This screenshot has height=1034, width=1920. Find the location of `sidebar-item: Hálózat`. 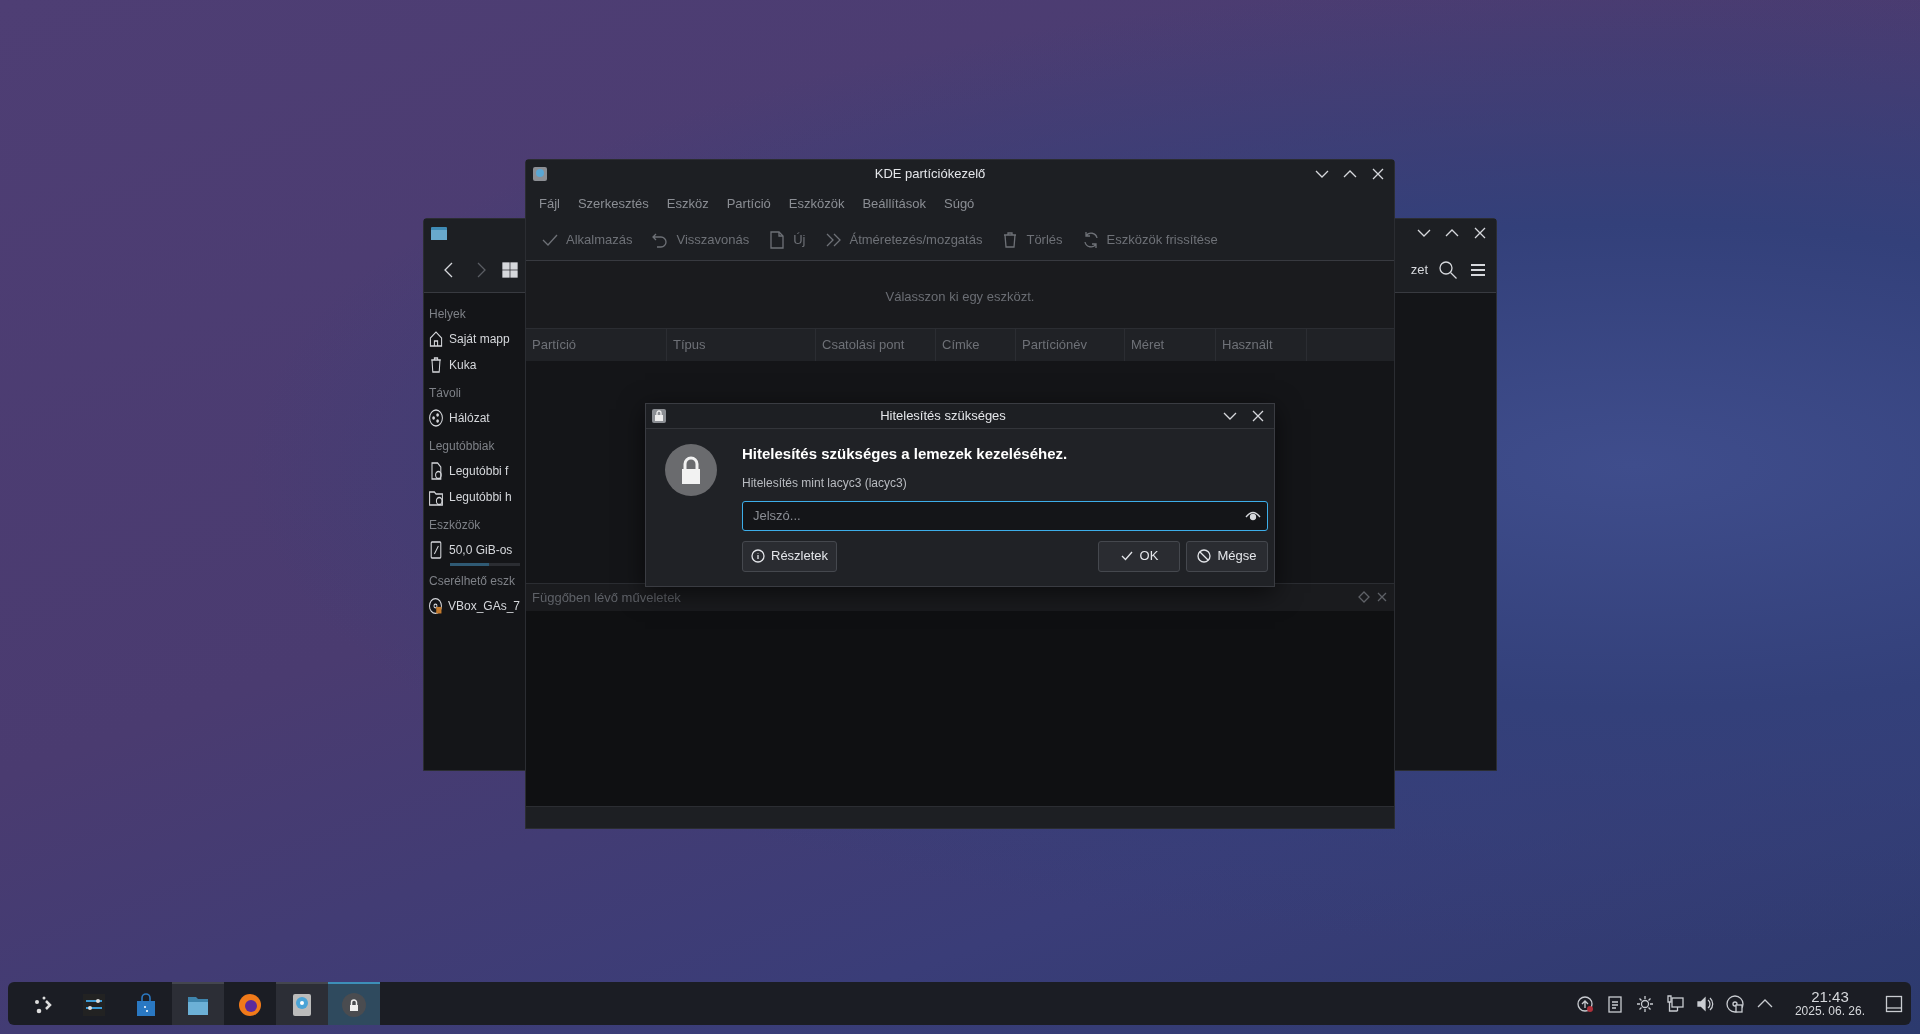

sidebar-item: Hálózat is located at coordinates (474, 418).